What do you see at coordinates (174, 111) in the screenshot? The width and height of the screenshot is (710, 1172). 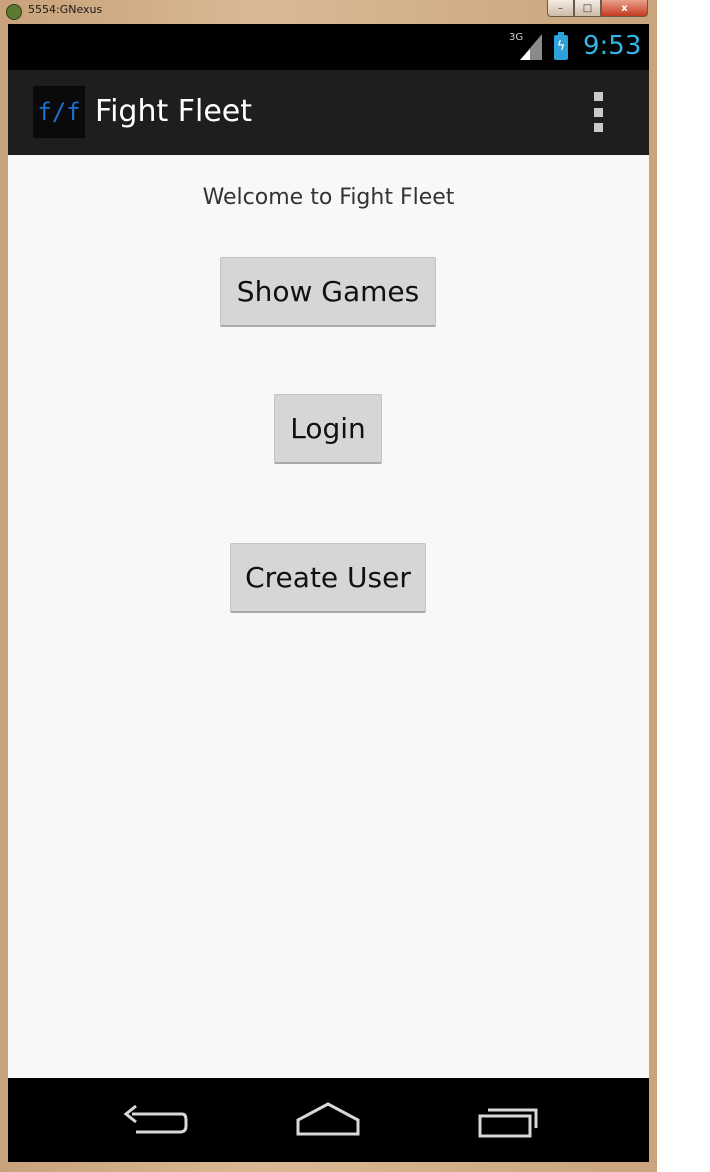 I see `app-title: Fight Fleet` at bounding box center [174, 111].